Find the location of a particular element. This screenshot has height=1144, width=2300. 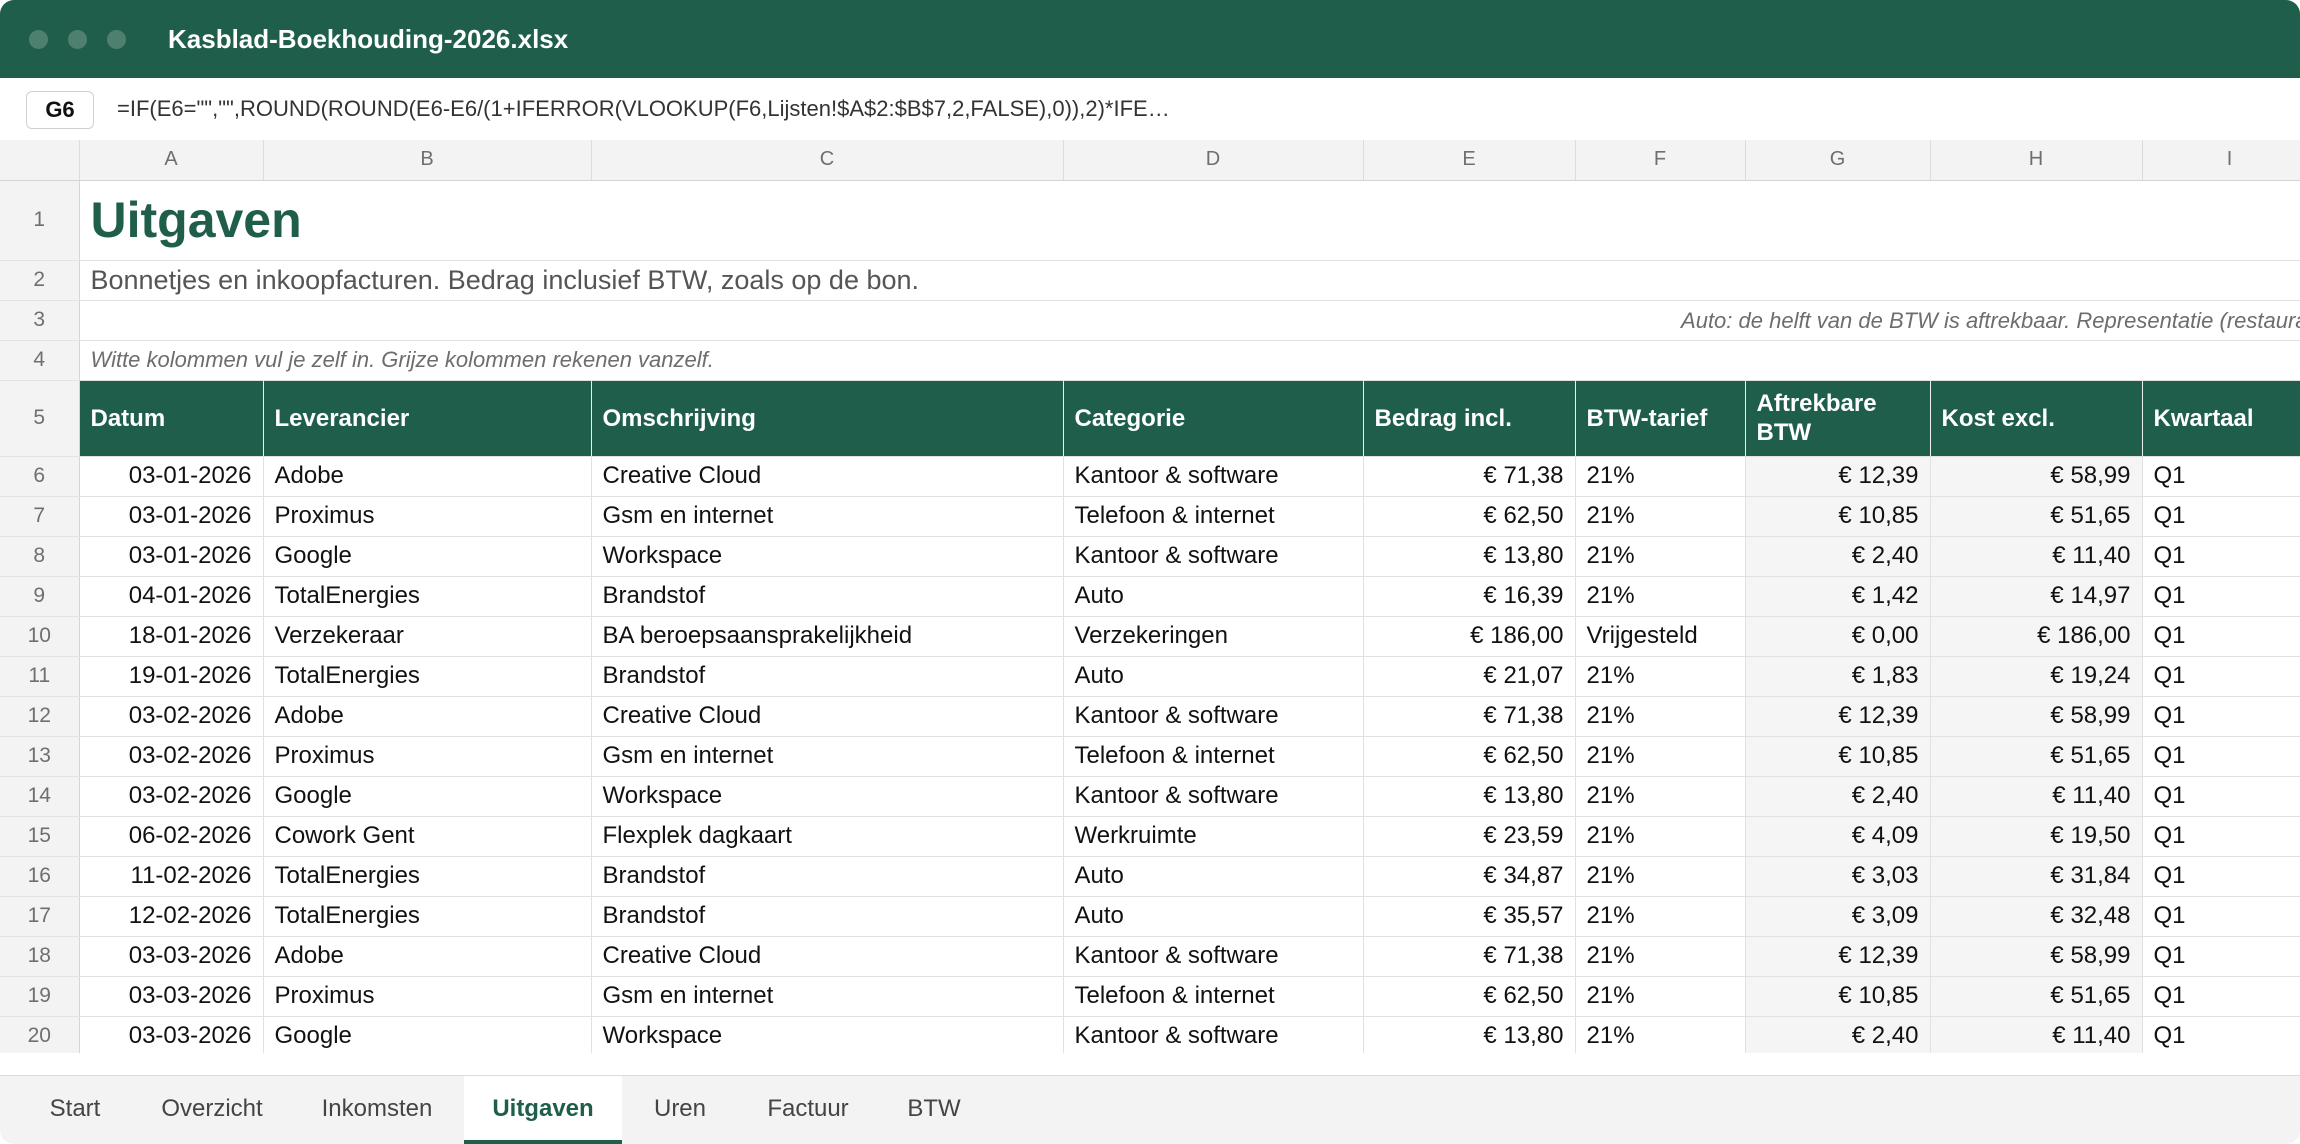

column-header-h: H is located at coordinates (2036, 160).